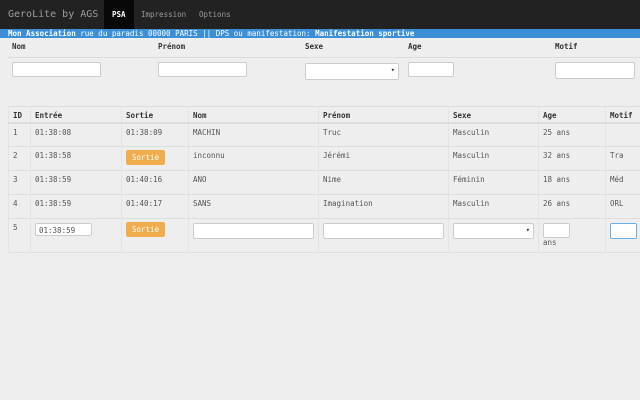 This screenshot has height=400, width=640. What do you see at coordinates (383, 182) in the screenshot?
I see `cell-prenom: Nime` at bounding box center [383, 182].